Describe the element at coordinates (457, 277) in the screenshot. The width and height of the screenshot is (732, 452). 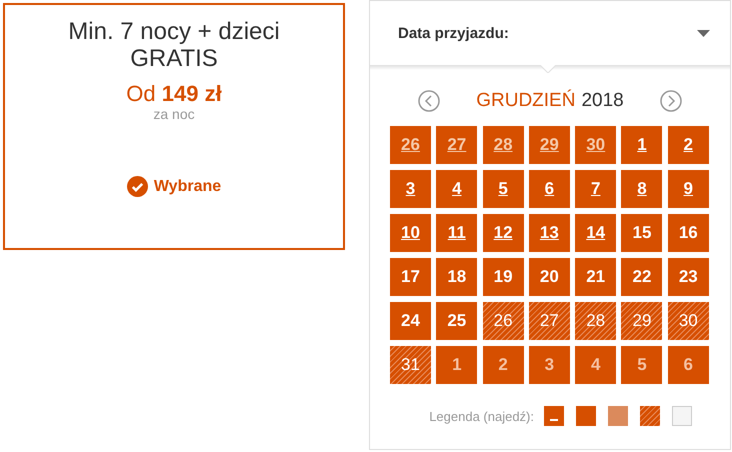
I see `day-cell: 18` at that location.